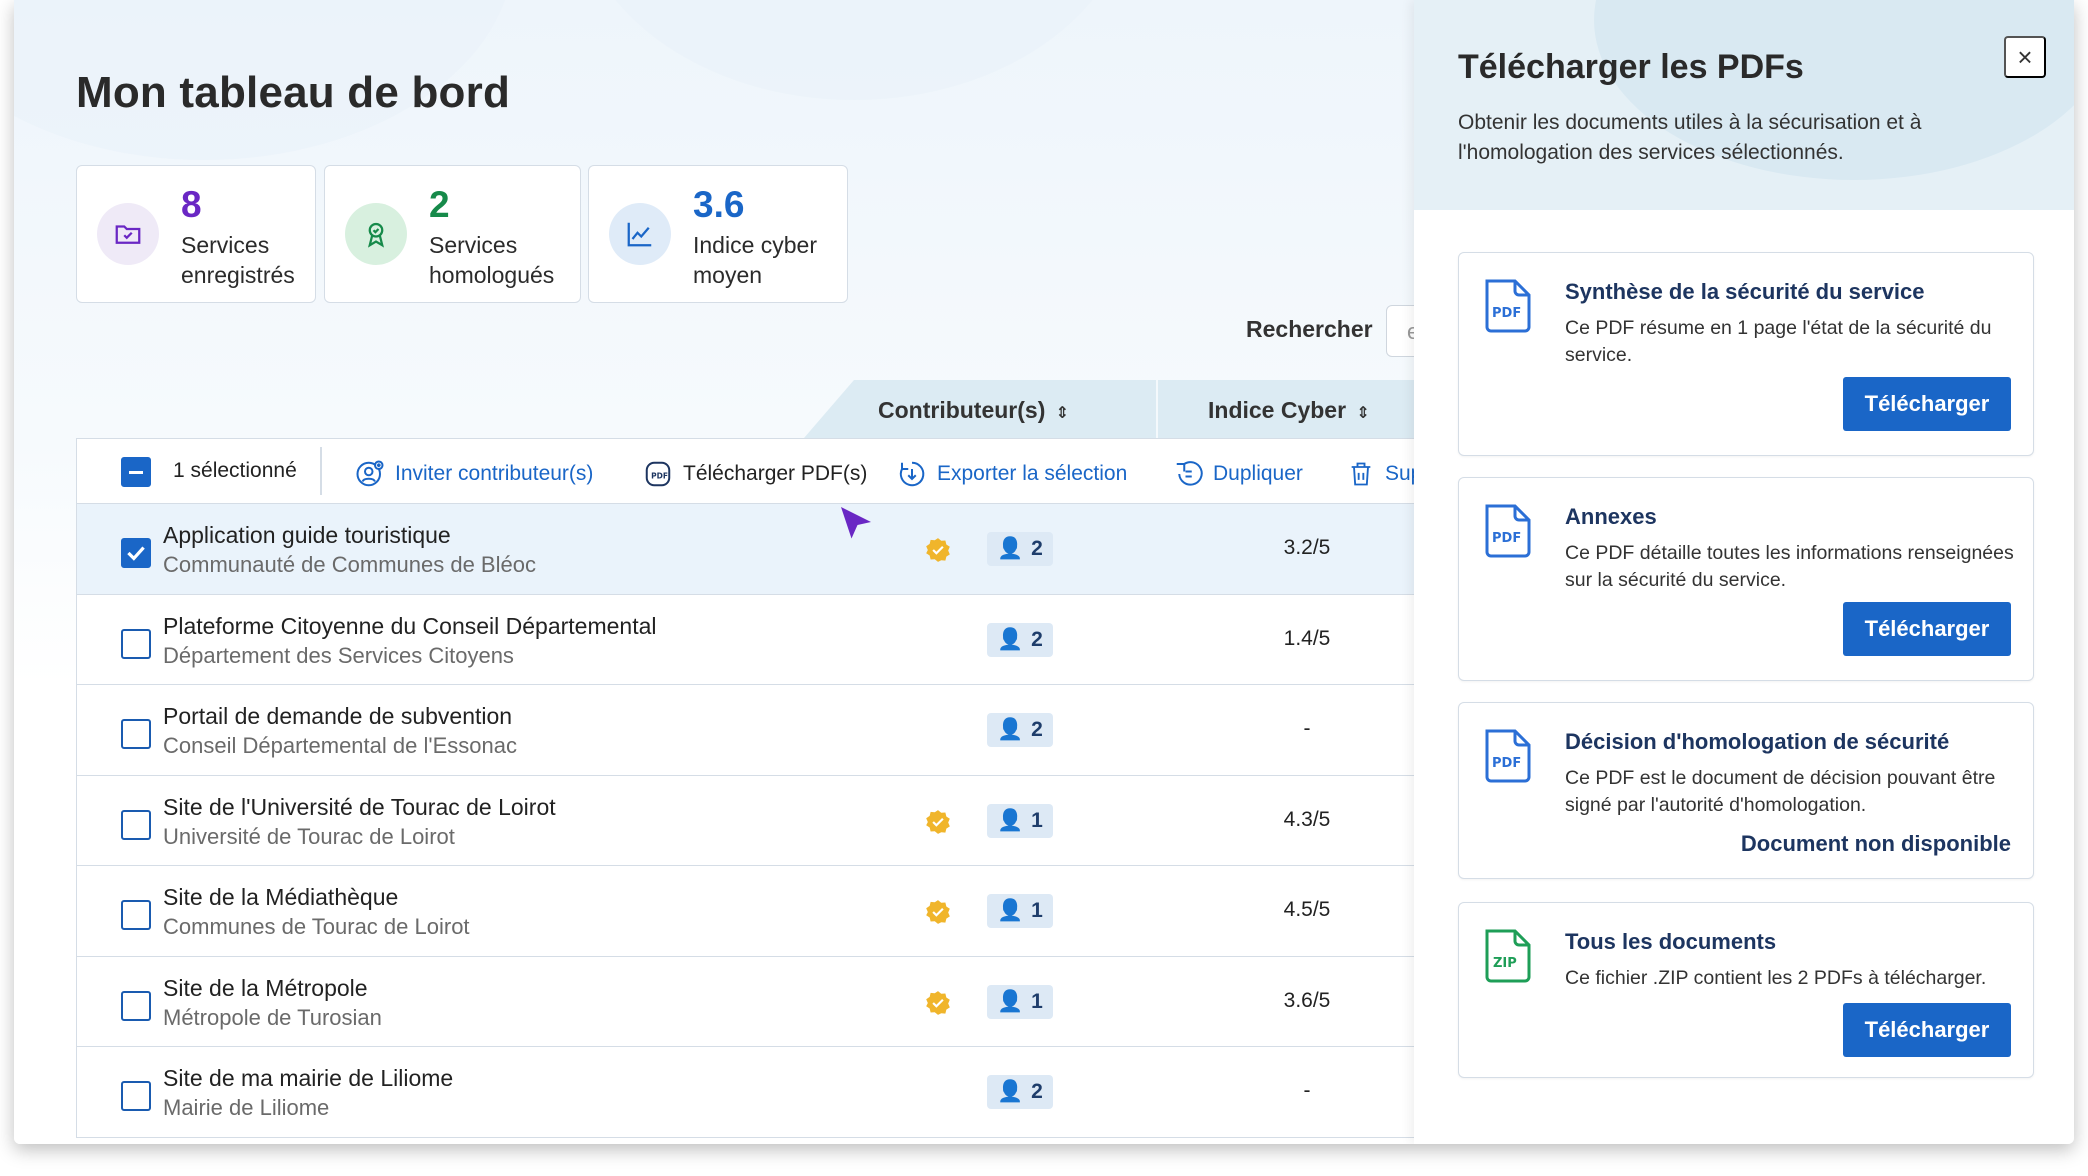 This screenshot has width=2088, height=1176. What do you see at coordinates (309, 836) in the screenshot?
I see `service-org: Université de Tourac de Loirot` at bounding box center [309, 836].